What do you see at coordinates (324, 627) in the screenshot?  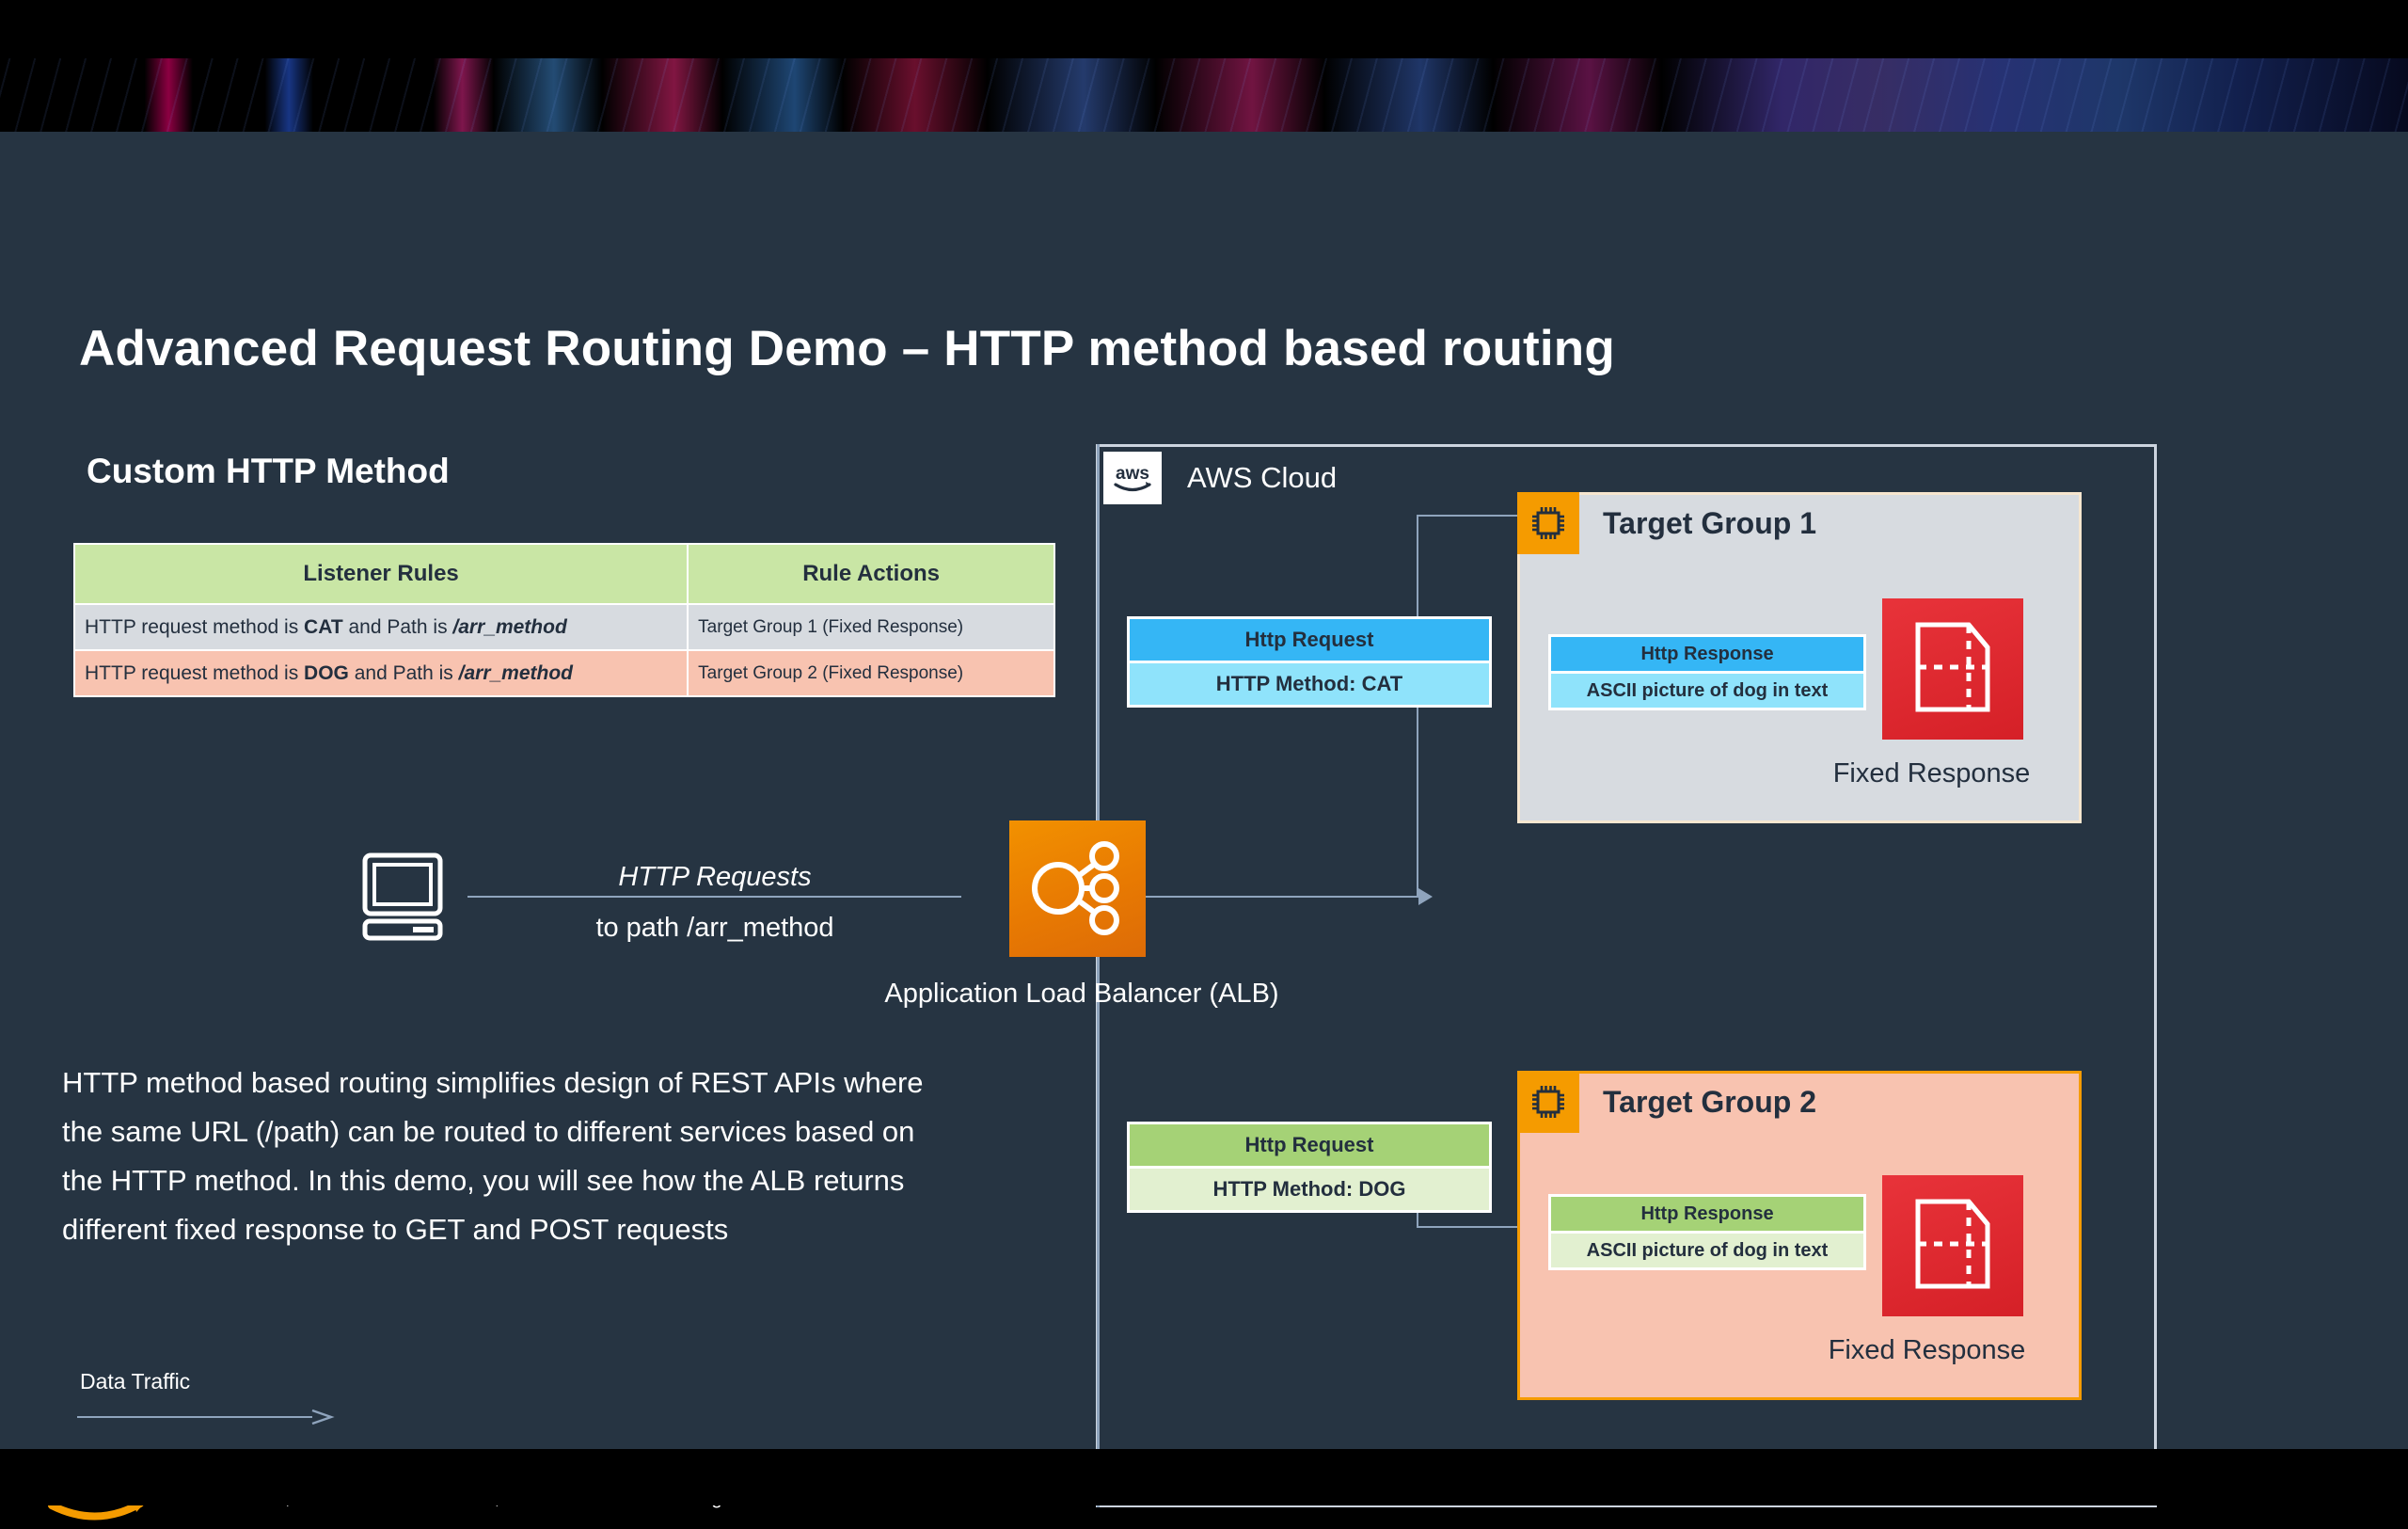 I see `rule-method: CAT` at bounding box center [324, 627].